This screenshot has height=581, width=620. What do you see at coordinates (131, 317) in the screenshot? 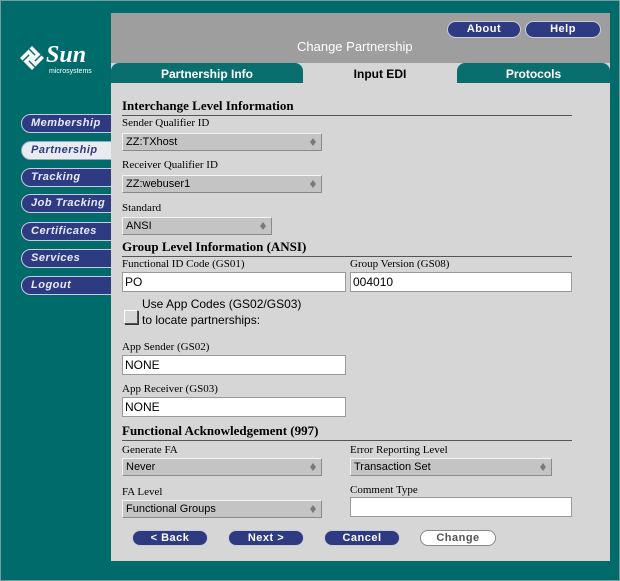
I see `use-app-codes-checkbox` at bounding box center [131, 317].